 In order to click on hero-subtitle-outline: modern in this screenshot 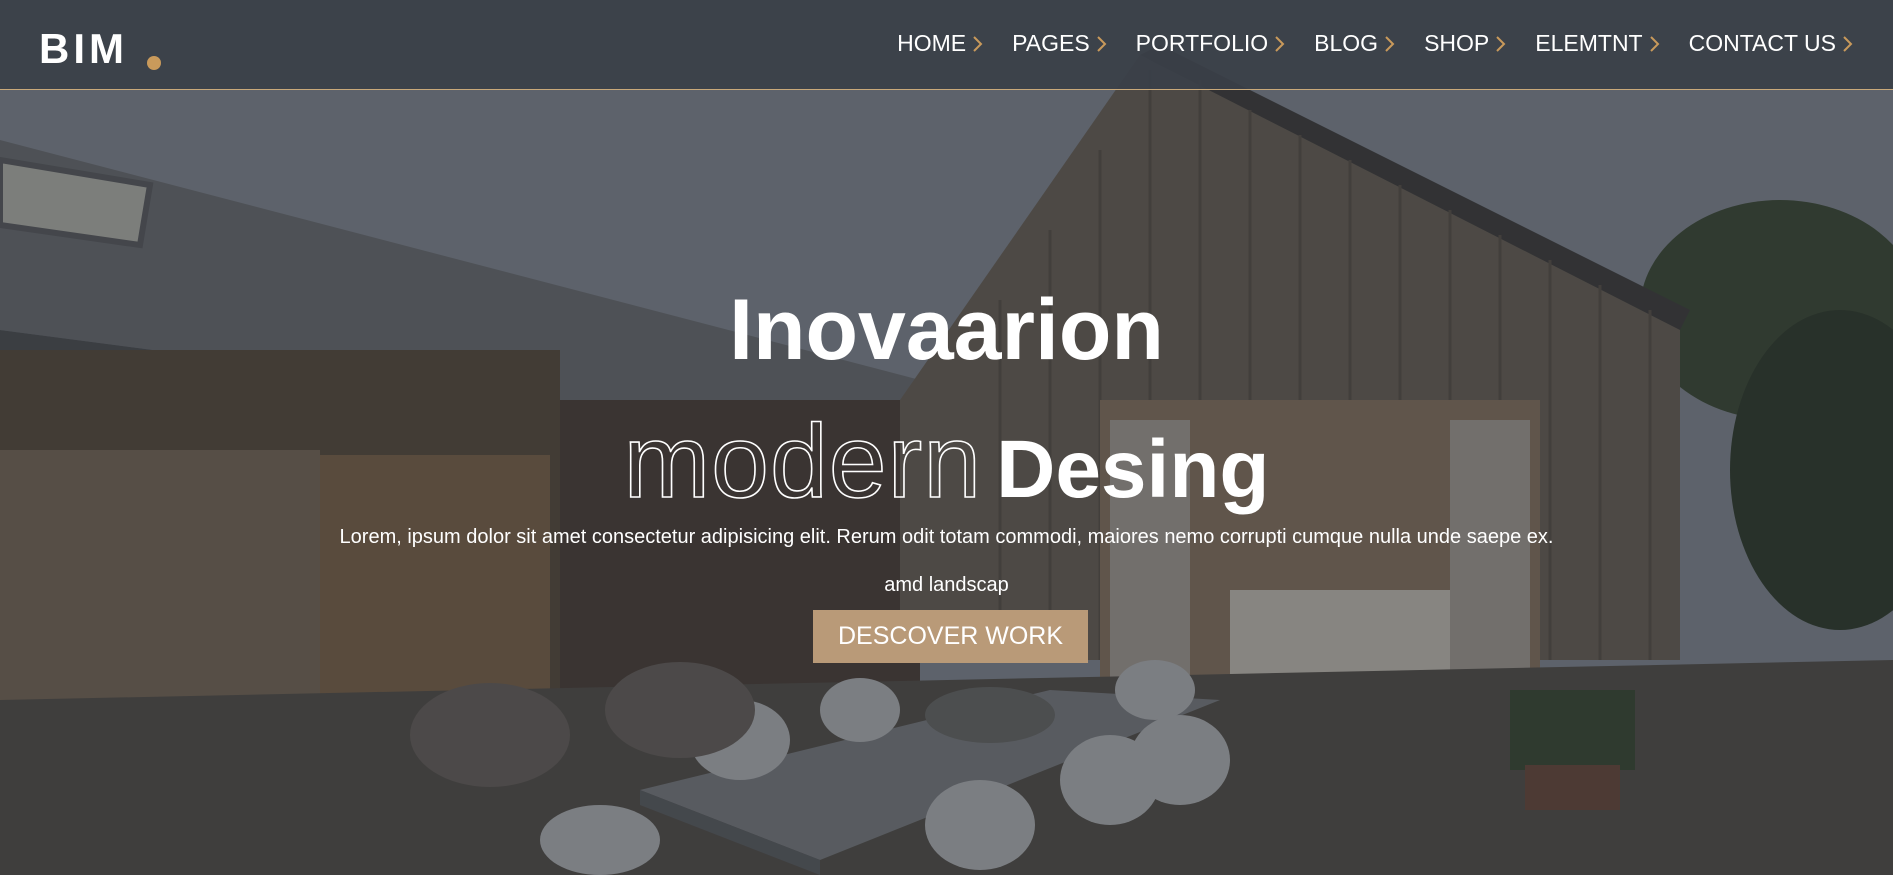, I will do `click(803, 462)`.